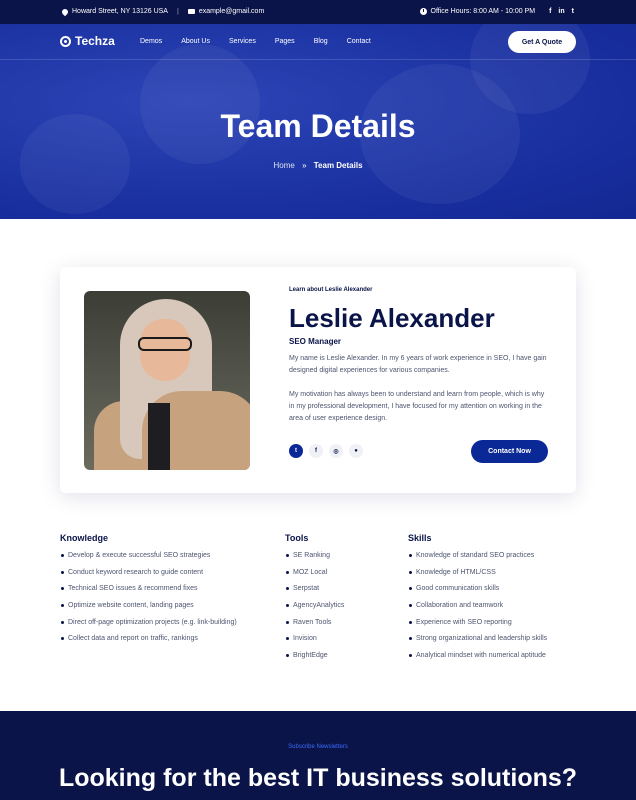  What do you see at coordinates (318, 747) in the screenshot?
I see `newsletter-label: Subscribe Newsletters` at bounding box center [318, 747].